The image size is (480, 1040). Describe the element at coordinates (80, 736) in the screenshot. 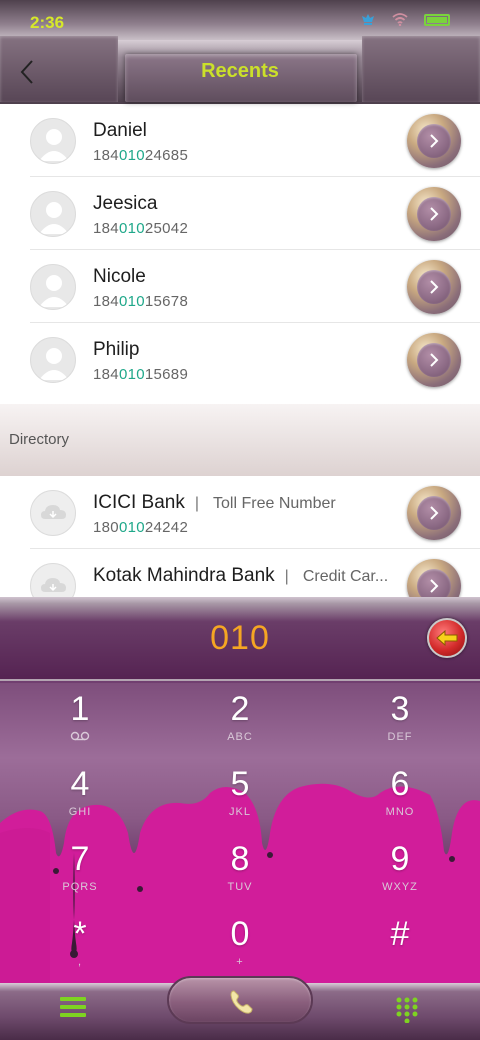

I see `voicemail-icon` at that location.